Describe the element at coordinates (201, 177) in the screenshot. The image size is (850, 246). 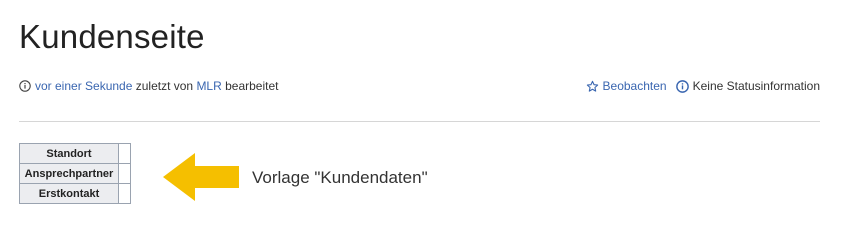
I see `arrow-left-icon` at that location.